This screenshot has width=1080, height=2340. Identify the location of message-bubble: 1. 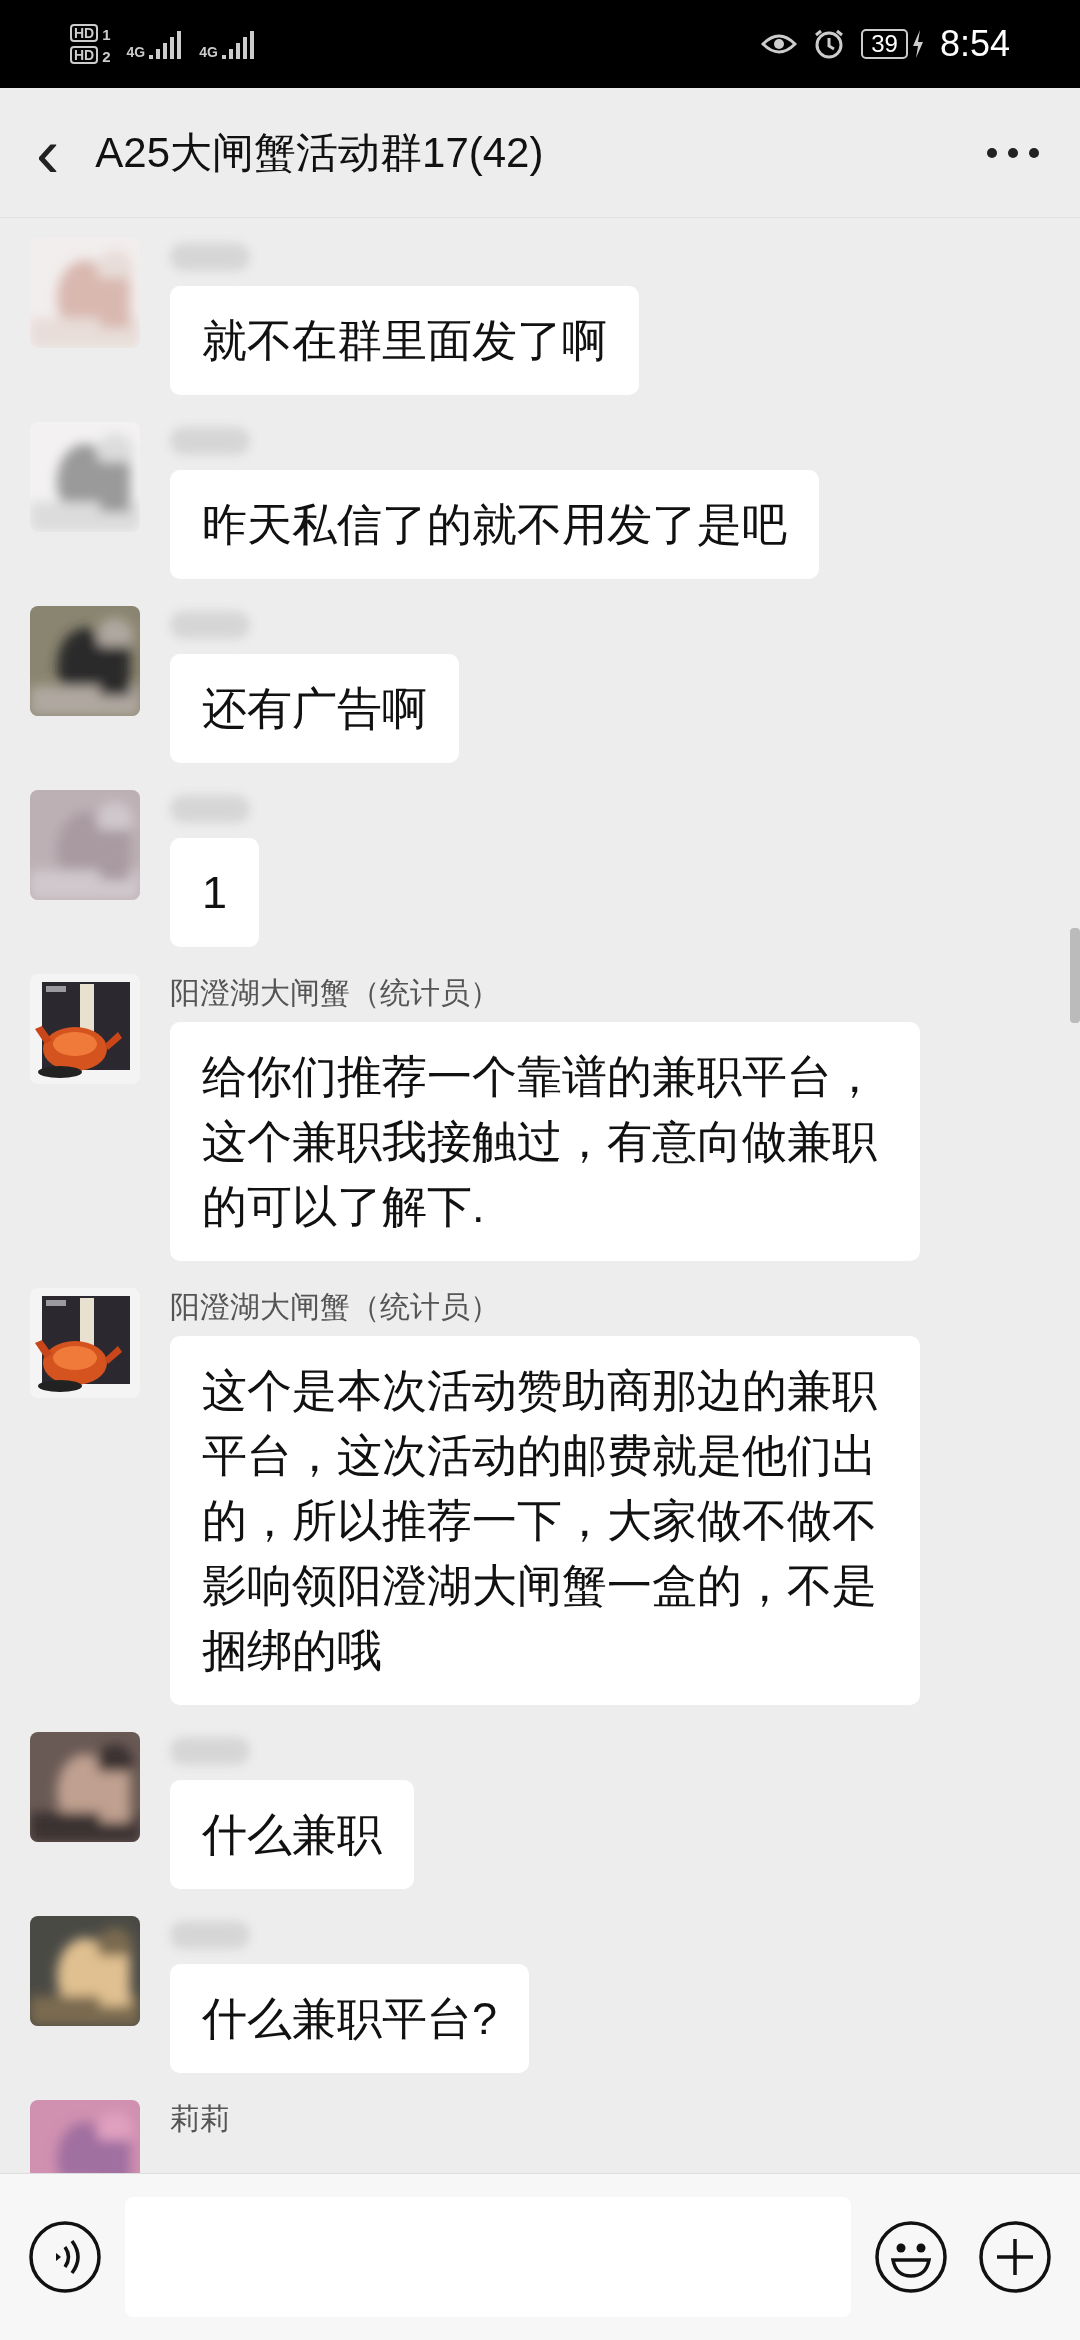
(215, 892).